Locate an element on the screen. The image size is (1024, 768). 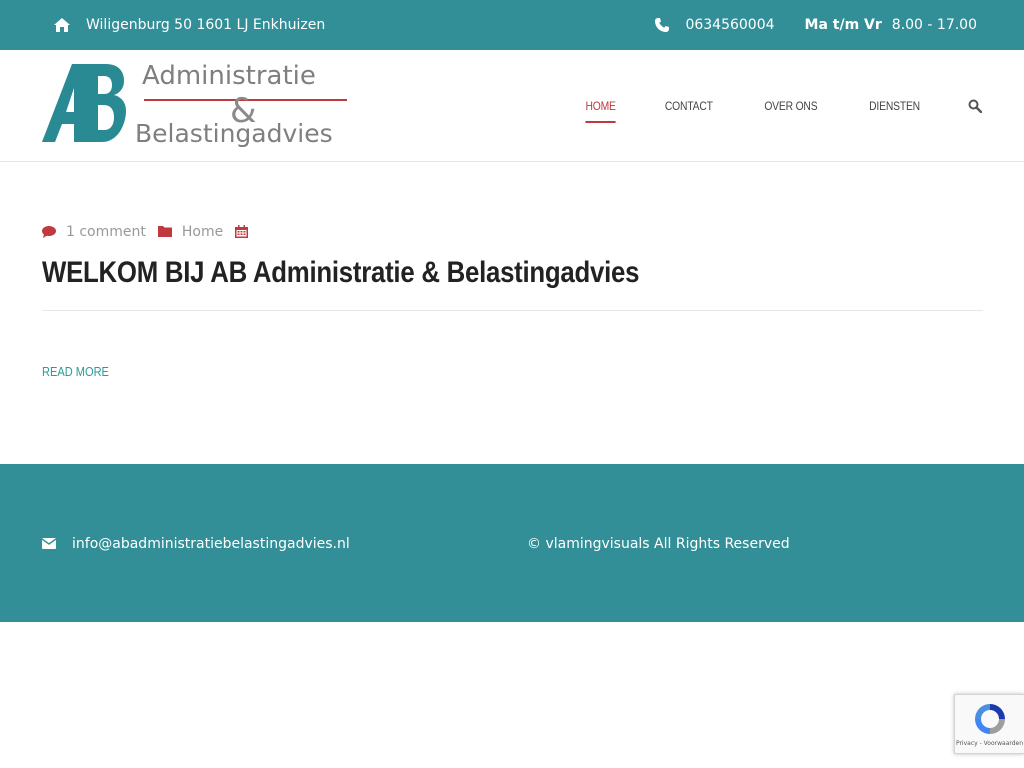
logo-line1: Administratie is located at coordinates (229, 76).